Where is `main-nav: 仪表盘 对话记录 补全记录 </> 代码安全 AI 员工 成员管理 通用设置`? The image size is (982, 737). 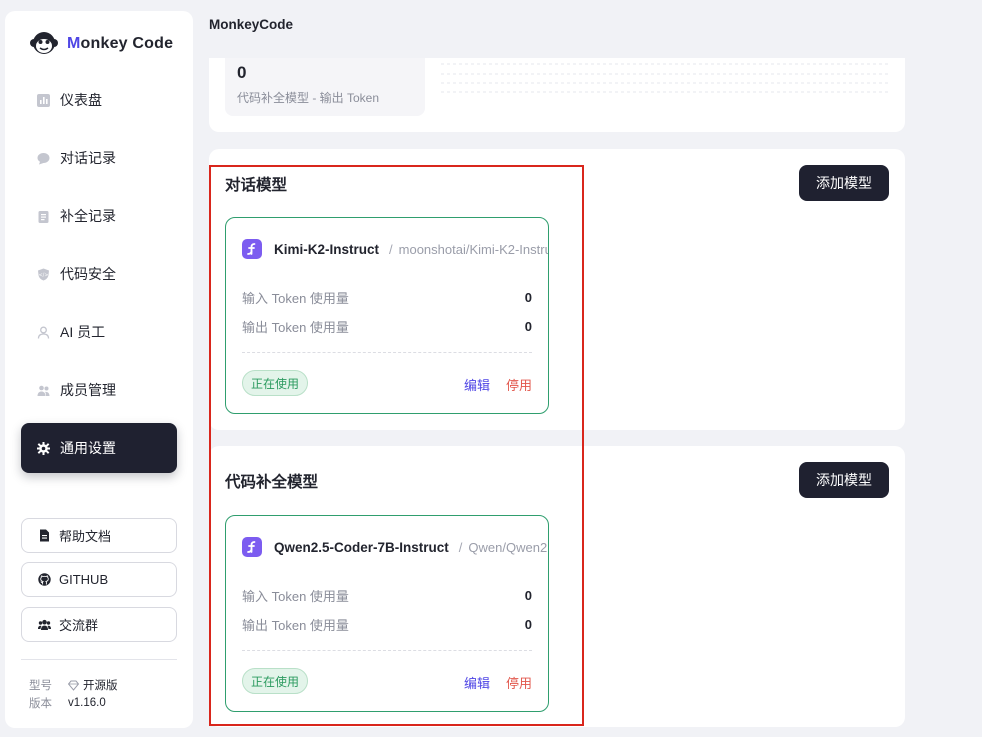 main-nav: 仪表盘 对话记录 补全记录 </> 代码安全 AI 员工 成员管理 通用设置 is located at coordinates (99, 278).